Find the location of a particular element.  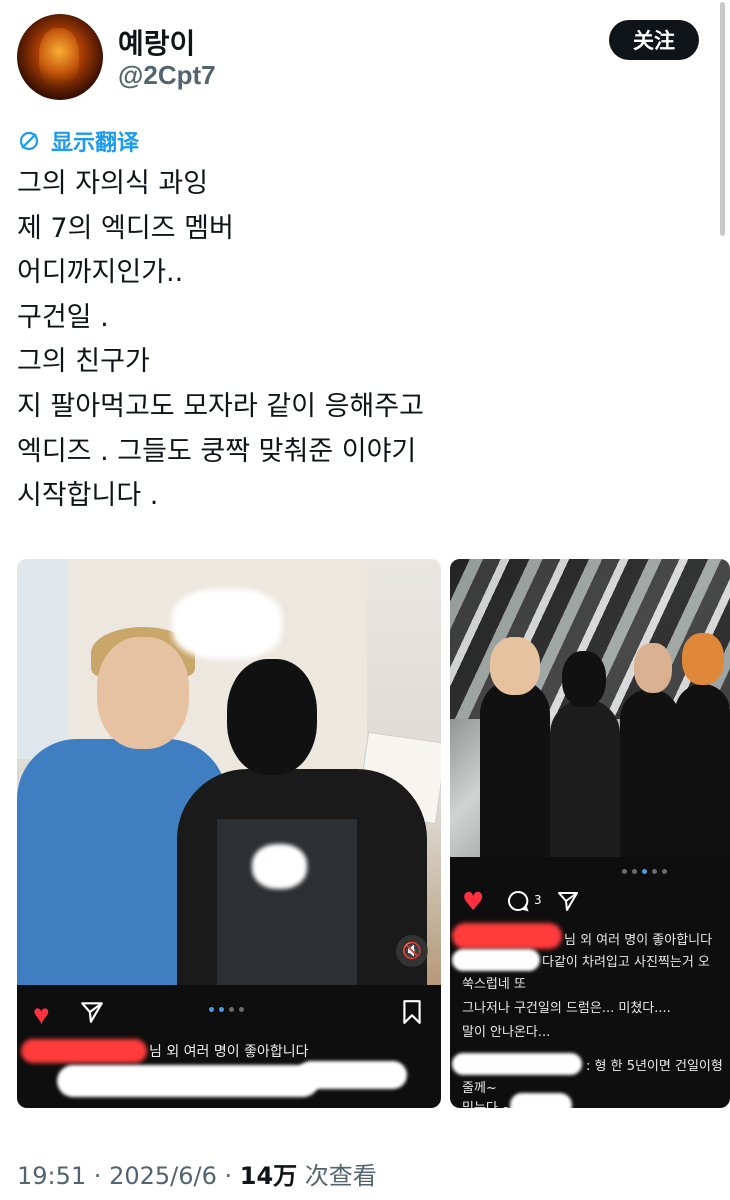

tweet-line: 시작합니다 . is located at coordinates (88, 496).